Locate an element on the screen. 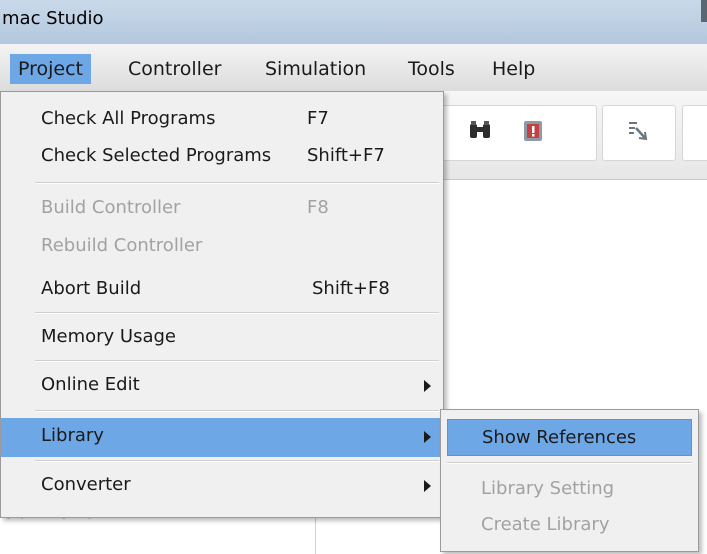  menu-item-library: Library is located at coordinates (222, 437).